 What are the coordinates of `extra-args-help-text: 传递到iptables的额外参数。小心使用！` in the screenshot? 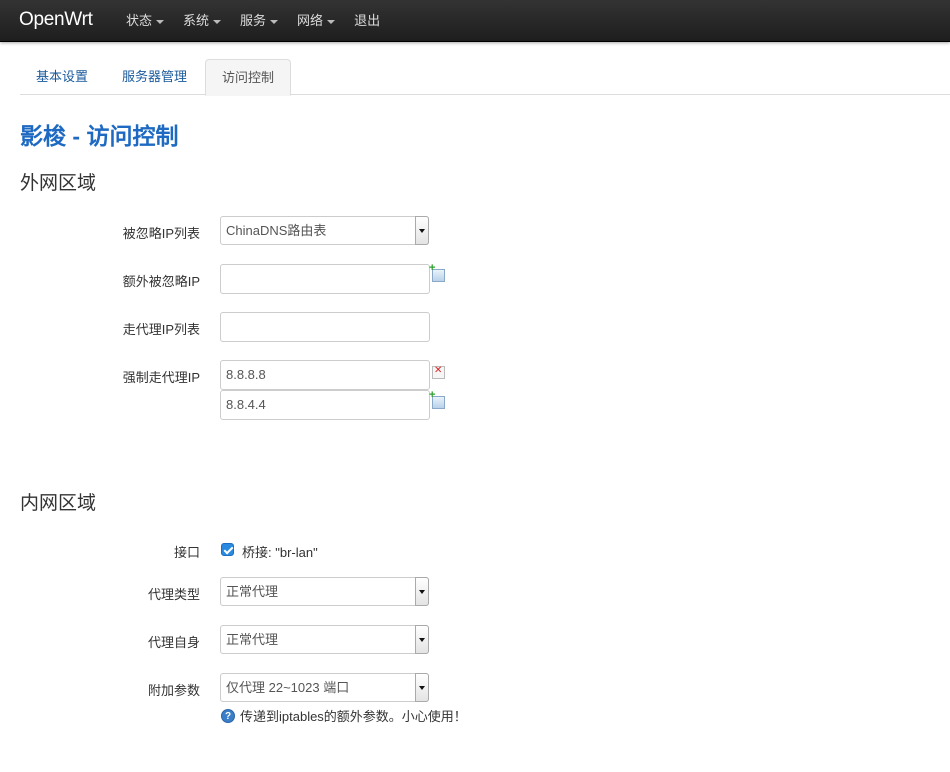 It's located at (353, 716).